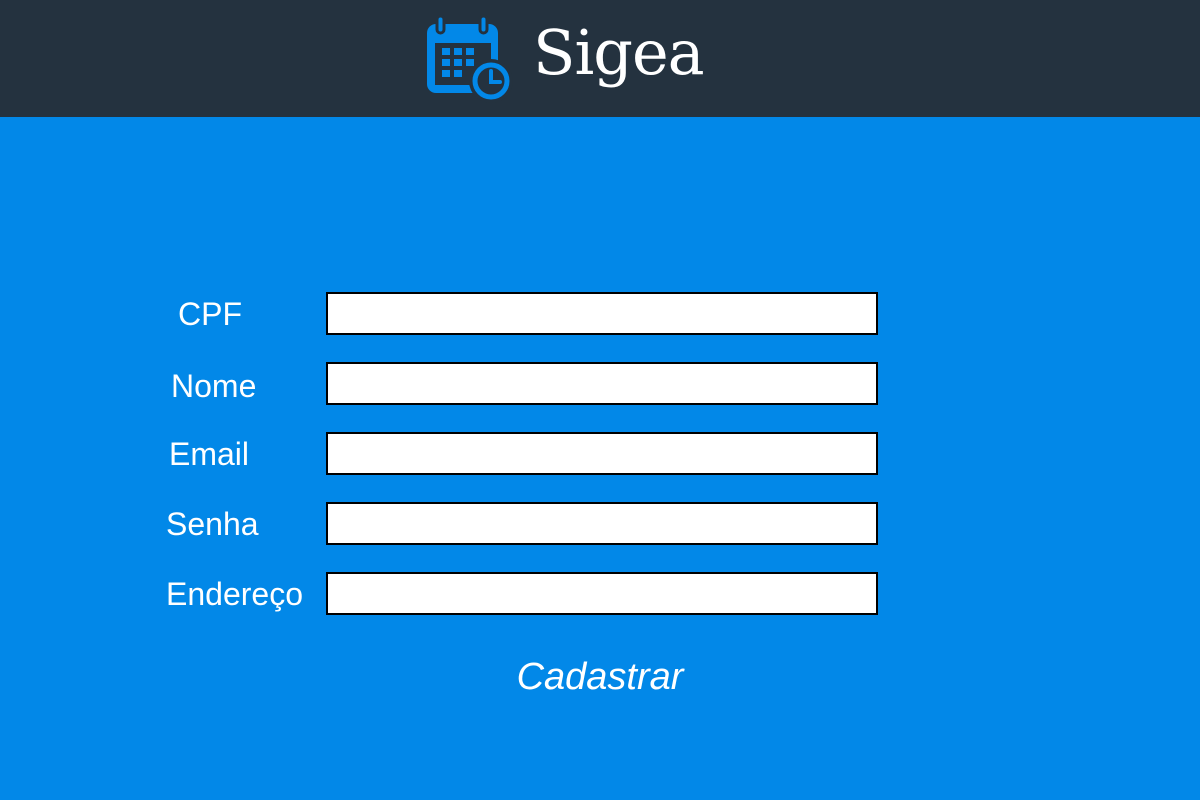  What do you see at coordinates (470, 58) in the screenshot?
I see `calendar-clock-icon` at bounding box center [470, 58].